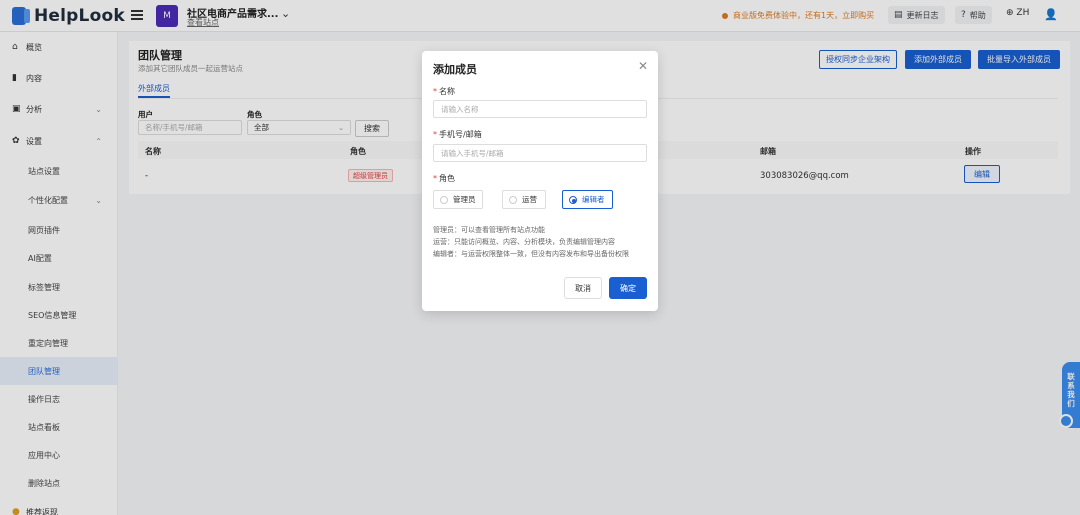  I want to click on role-desc-ops: 运营：只能访问概览、内容、分析模块，负责编辑管理内容, so click(524, 242).